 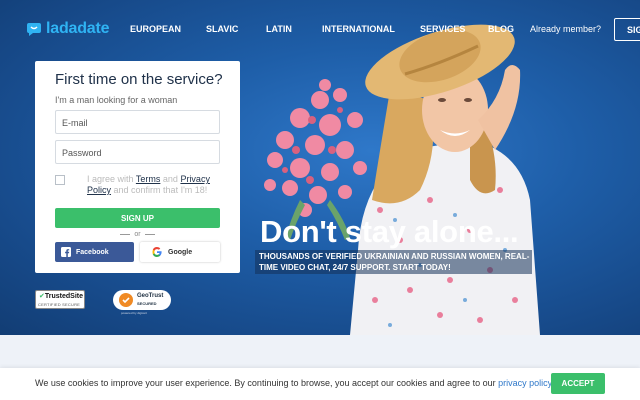 I want to click on terms-link: Terms, so click(x=148, y=179).